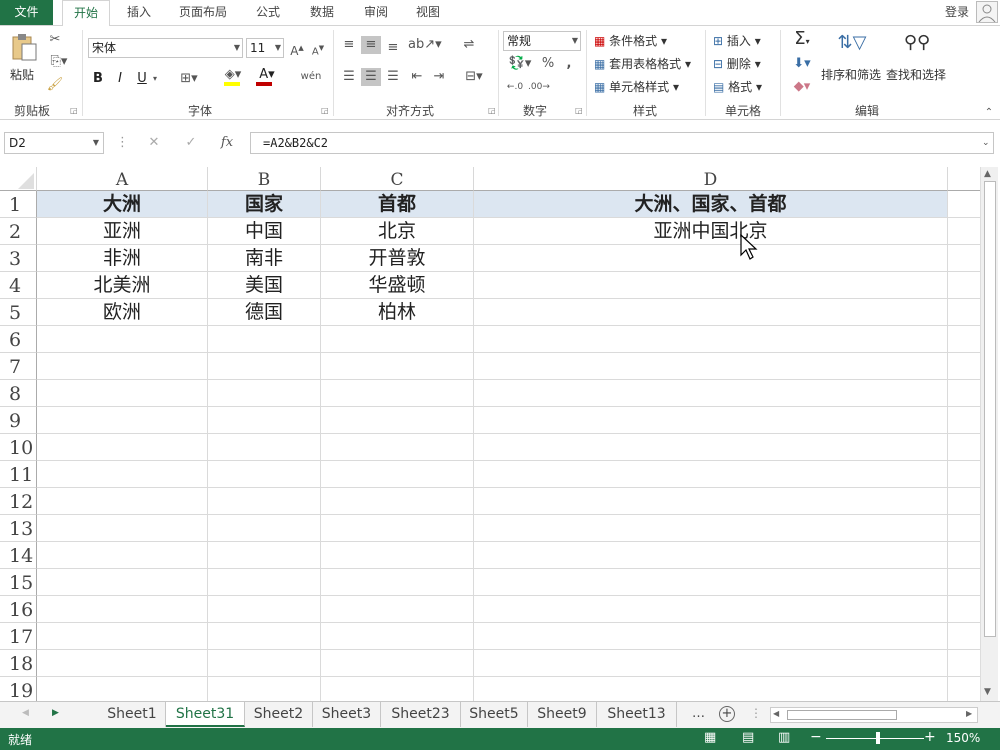 This screenshot has width=1000, height=750. Describe the element at coordinates (122, 366) in the screenshot. I see `cell-a7` at that location.